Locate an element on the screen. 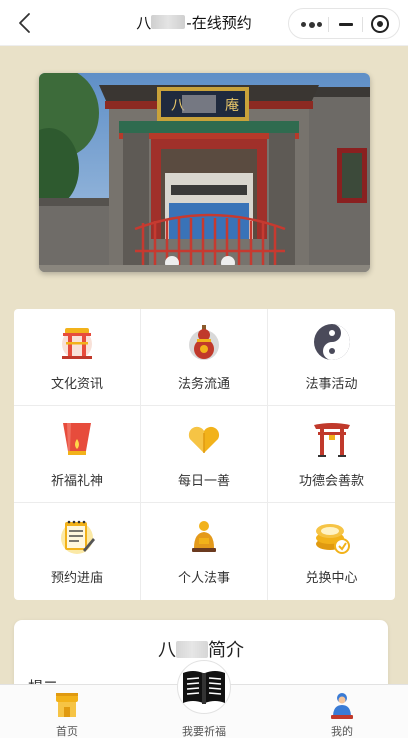 Image resolution: width=408 pixels, height=738 pixels. menu-item-merit-donation: 功德会善款 is located at coordinates (331, 454).